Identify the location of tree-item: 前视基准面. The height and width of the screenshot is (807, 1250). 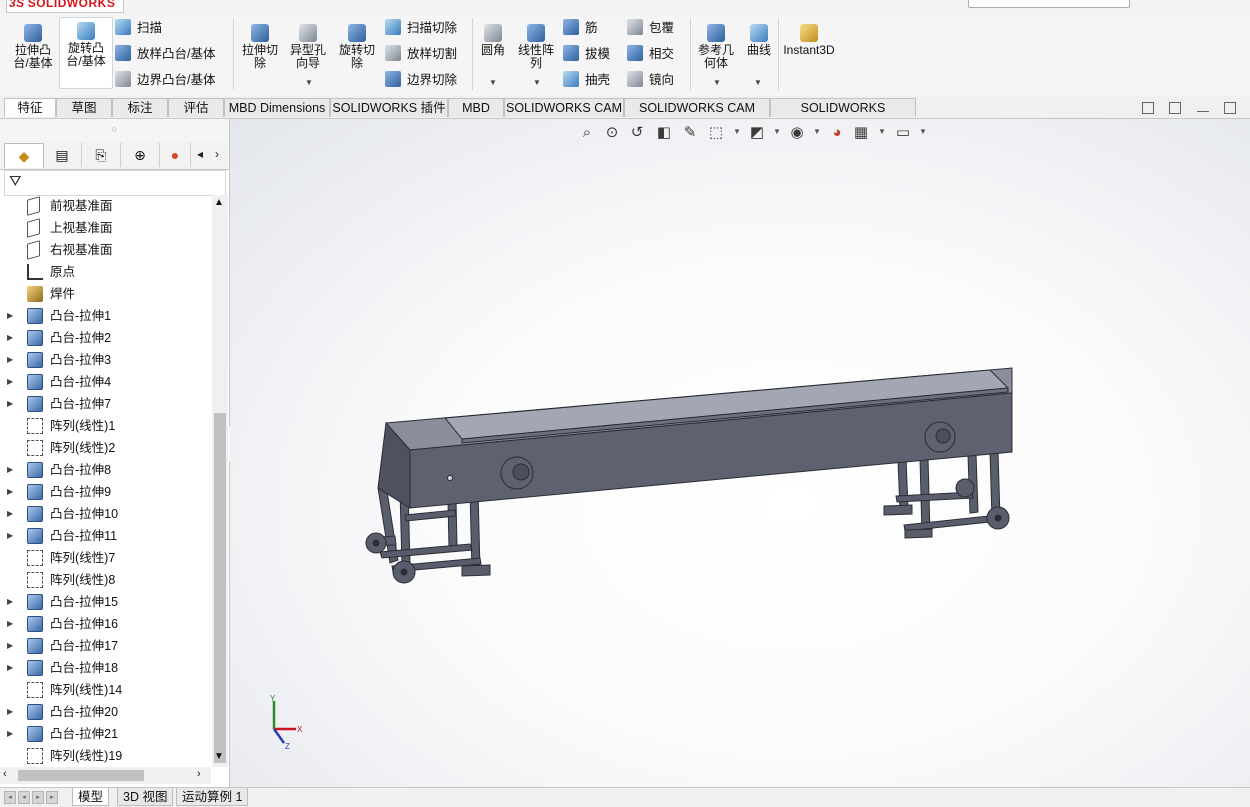
(105, 206).